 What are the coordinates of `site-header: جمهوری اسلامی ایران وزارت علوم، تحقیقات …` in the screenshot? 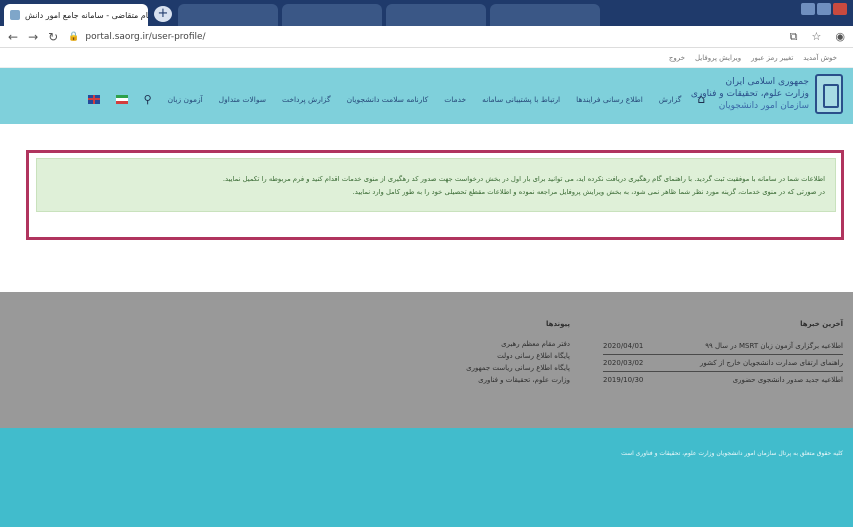 It's located at (426, 96).